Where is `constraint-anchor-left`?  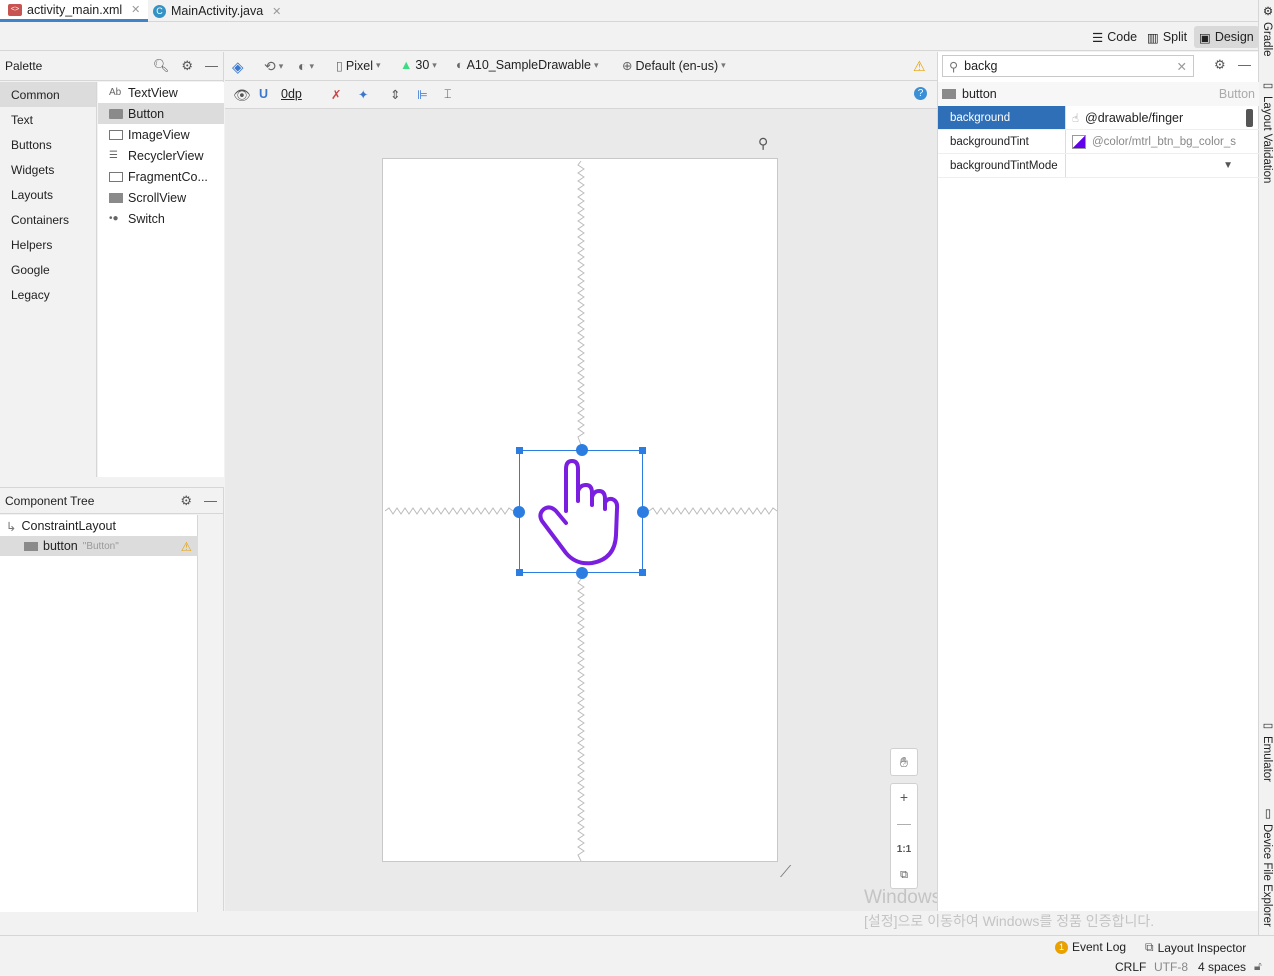
constraint-anchor-left is located at coordinates (519, 512).